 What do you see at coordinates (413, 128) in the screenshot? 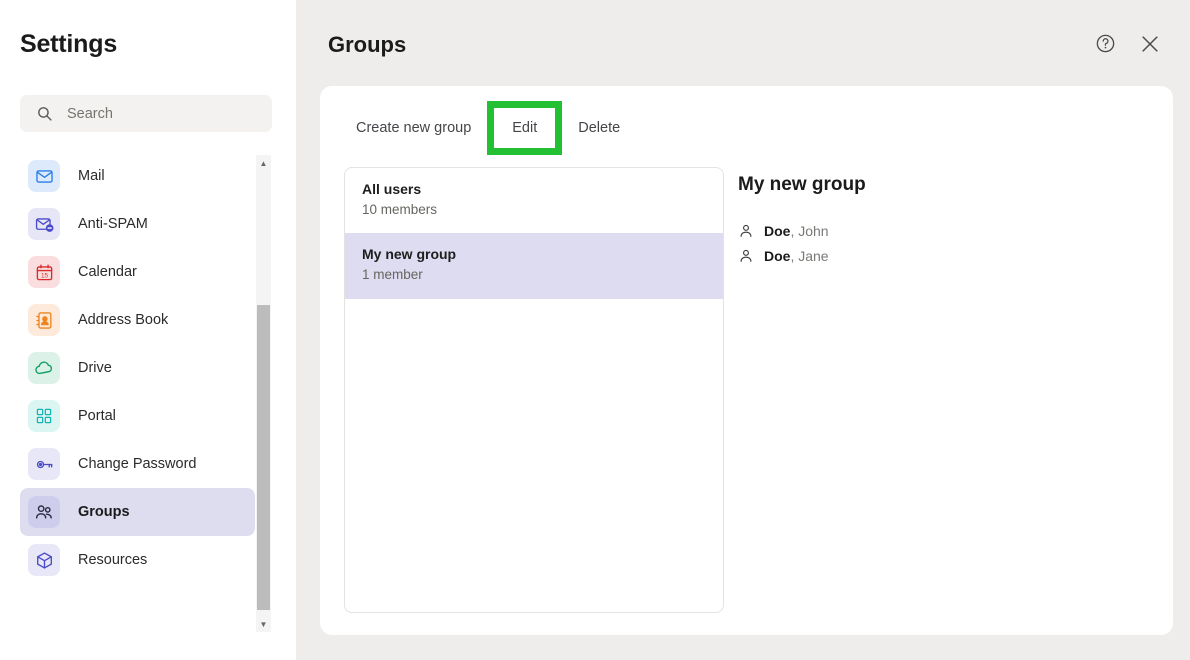
I see `tab-create-new-group: Create new group` at bounding box center [413, 128].